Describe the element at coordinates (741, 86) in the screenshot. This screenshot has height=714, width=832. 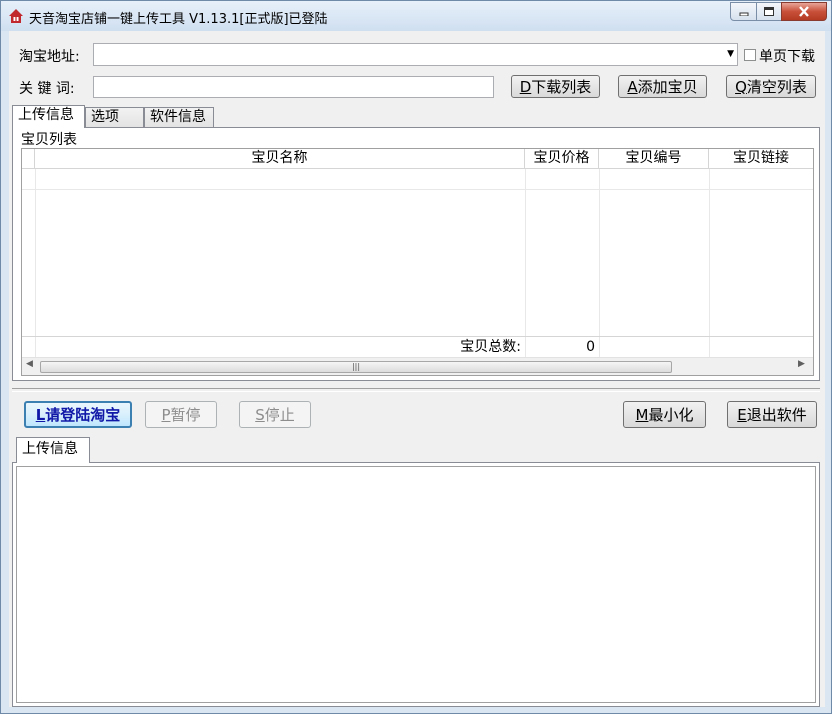
I see `clear-list-accesskey: Q` at that location.